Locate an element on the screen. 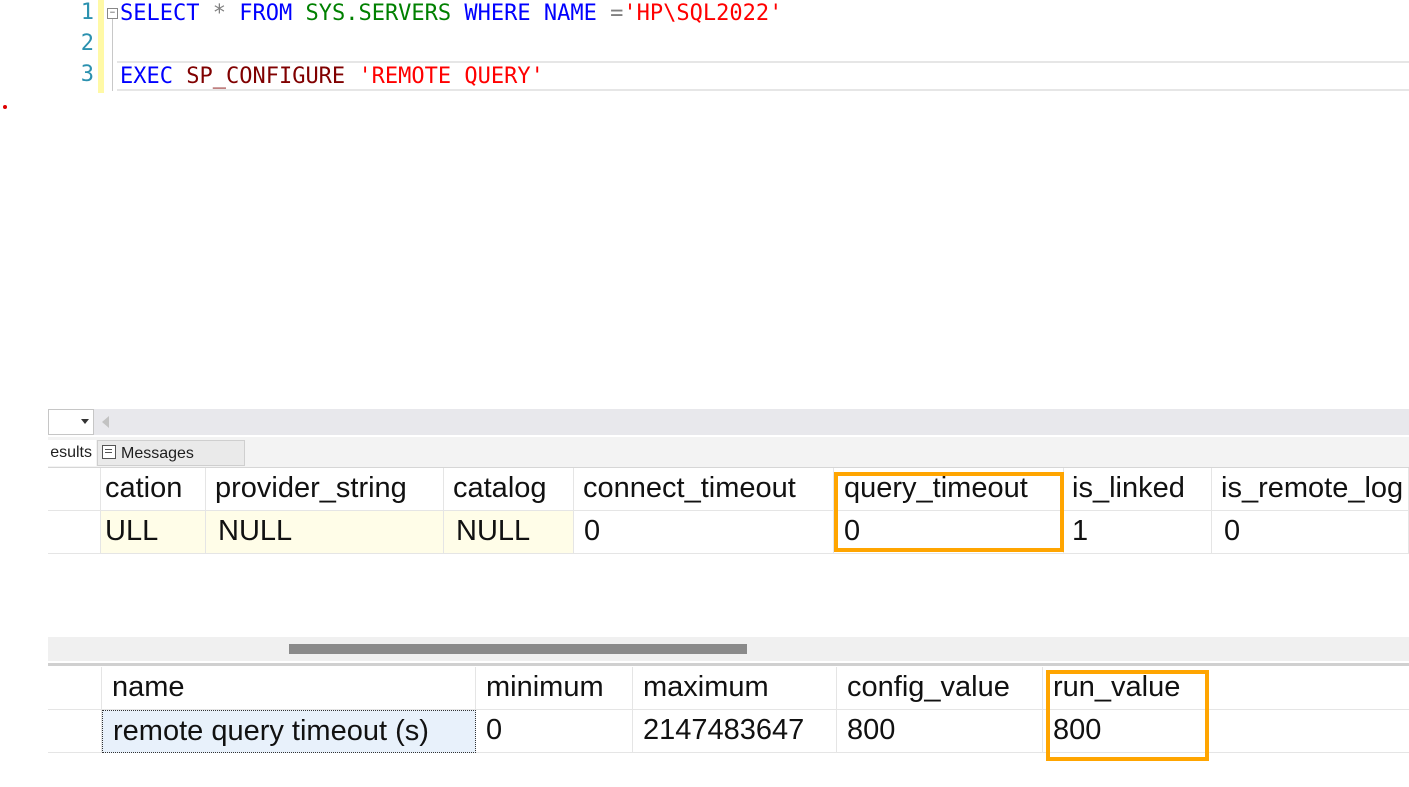  grid-cell-selected: remote query timeout (s) is located at coordinates (289, 731).